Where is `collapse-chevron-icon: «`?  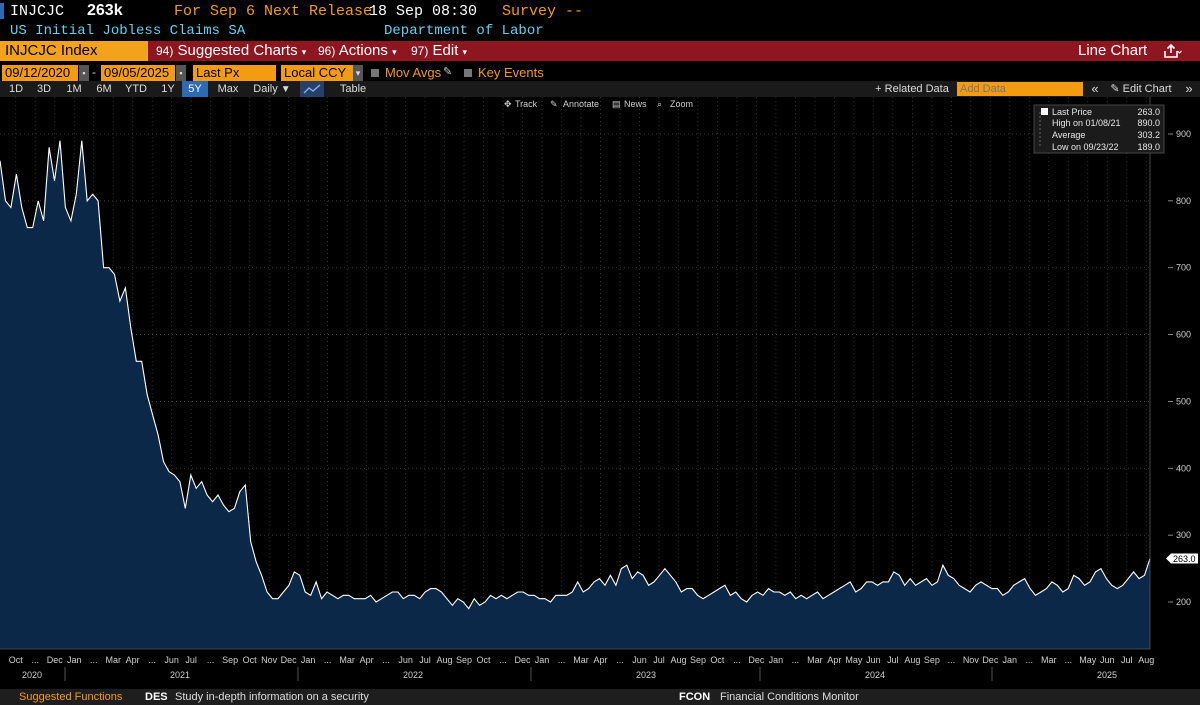 collapse-chevron-icon: « is located at coordinates (1095, 89).